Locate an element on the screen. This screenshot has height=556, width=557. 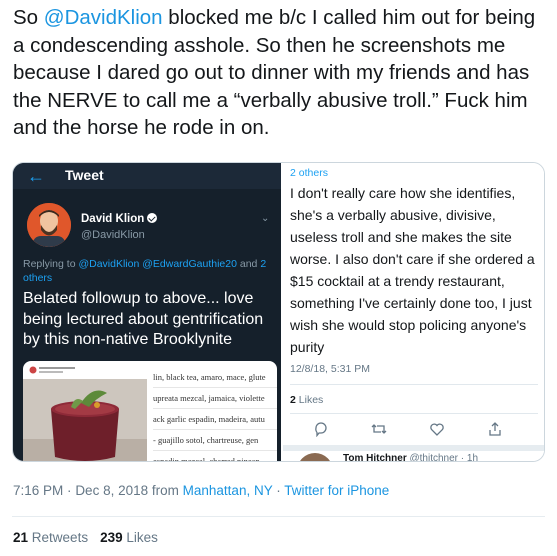
tweet-time: 7:16 PM is located at coordinates (38, 490).